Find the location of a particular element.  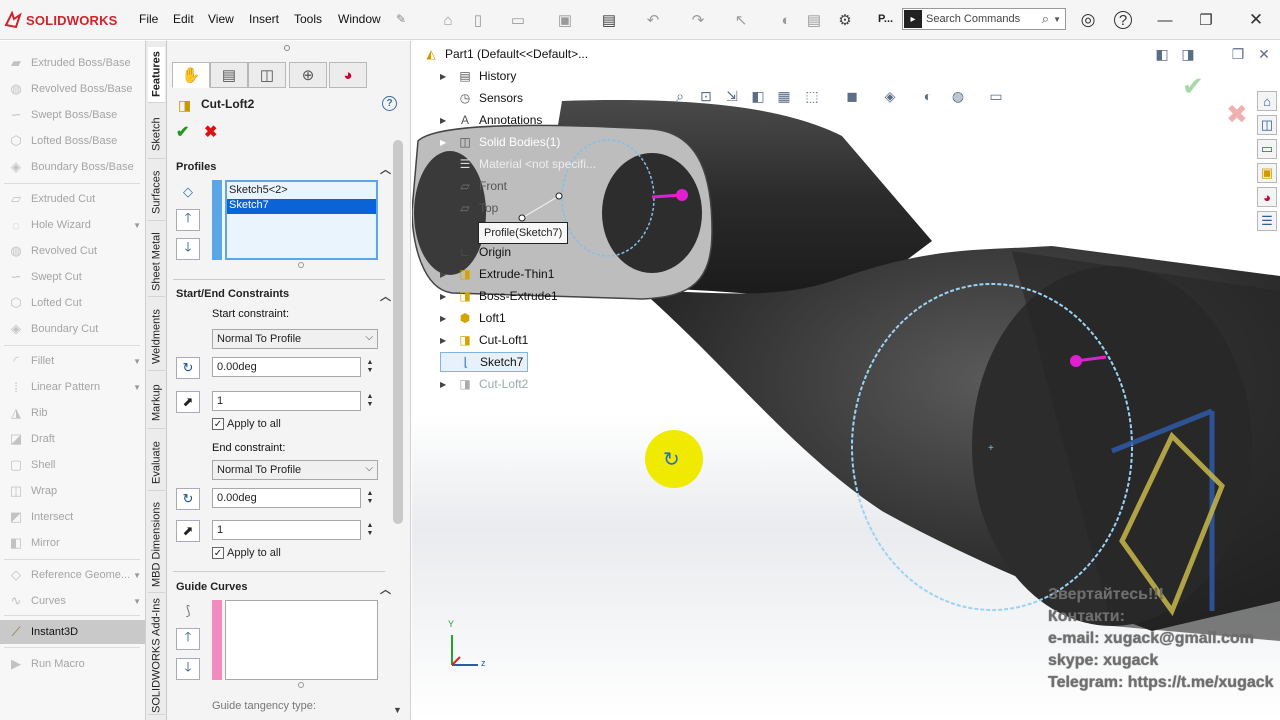

cmd-fillet: ◜ Fillet ▼ is located at coordinates (72, 361).